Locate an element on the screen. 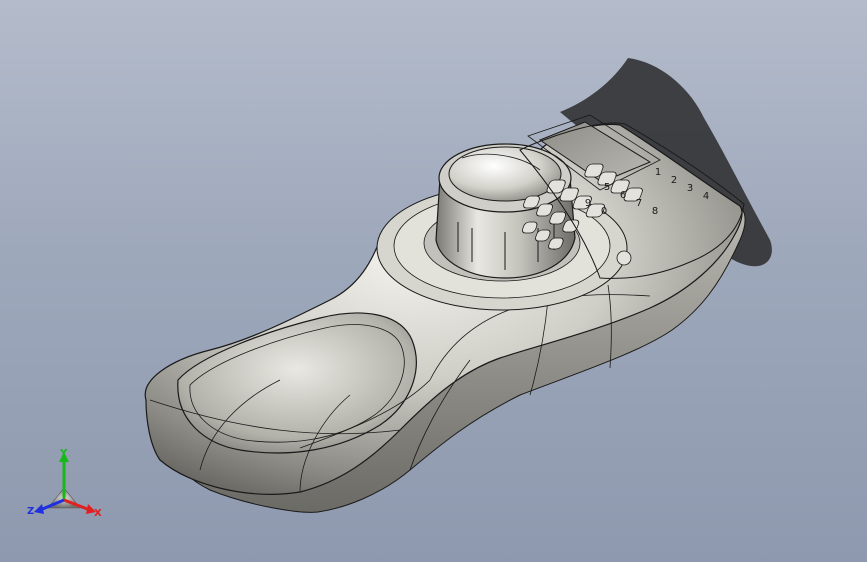 Image resolution: width=867 pixels, height=562 pixels. key-label-6: 6 is located at coordinates (623, 195).